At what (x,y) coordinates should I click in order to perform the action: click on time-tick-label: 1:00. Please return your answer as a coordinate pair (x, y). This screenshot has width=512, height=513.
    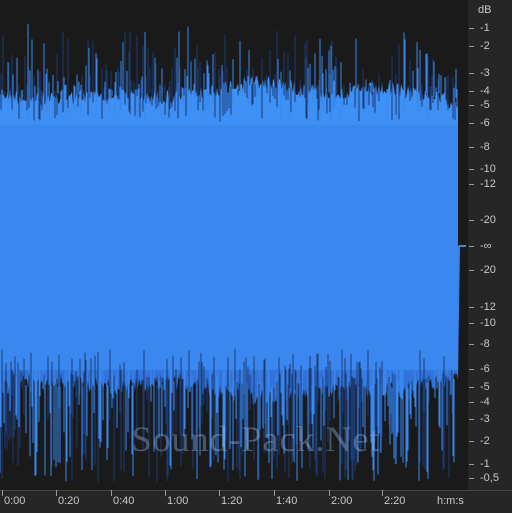
    Looking at the image, I should click on (178, 501).